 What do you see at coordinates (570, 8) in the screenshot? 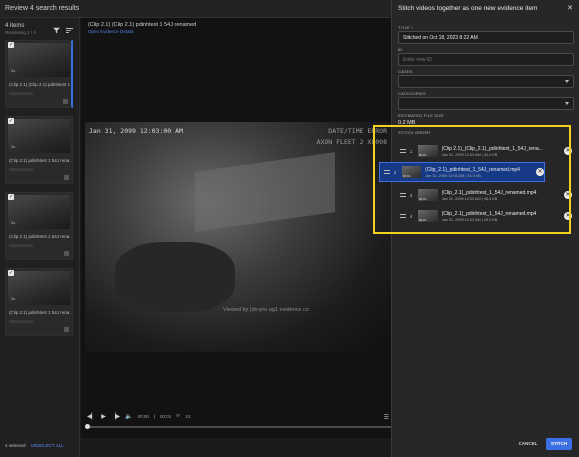
I see `close-icon: ✕` at bounding box center [570, 8].